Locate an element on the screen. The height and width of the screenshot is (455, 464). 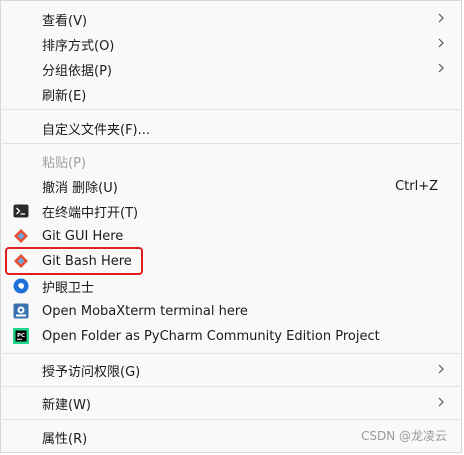
menu-item-eye-guard-label: 护眼卫士 is located at coordinates (68, 288).